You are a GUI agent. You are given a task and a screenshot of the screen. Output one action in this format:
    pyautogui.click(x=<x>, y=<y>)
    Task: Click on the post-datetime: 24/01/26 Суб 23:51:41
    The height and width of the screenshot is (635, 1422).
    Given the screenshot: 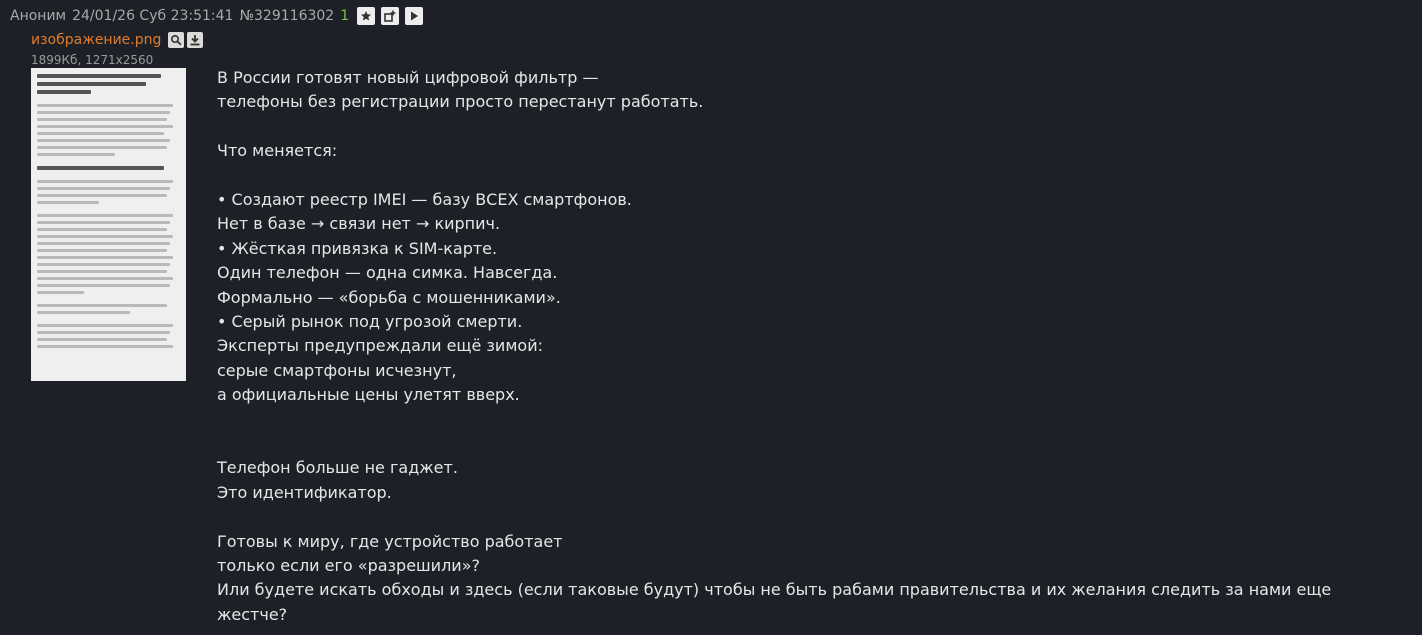 What is the action you would take?
    pyautogui.click(x=153, y=16)
    